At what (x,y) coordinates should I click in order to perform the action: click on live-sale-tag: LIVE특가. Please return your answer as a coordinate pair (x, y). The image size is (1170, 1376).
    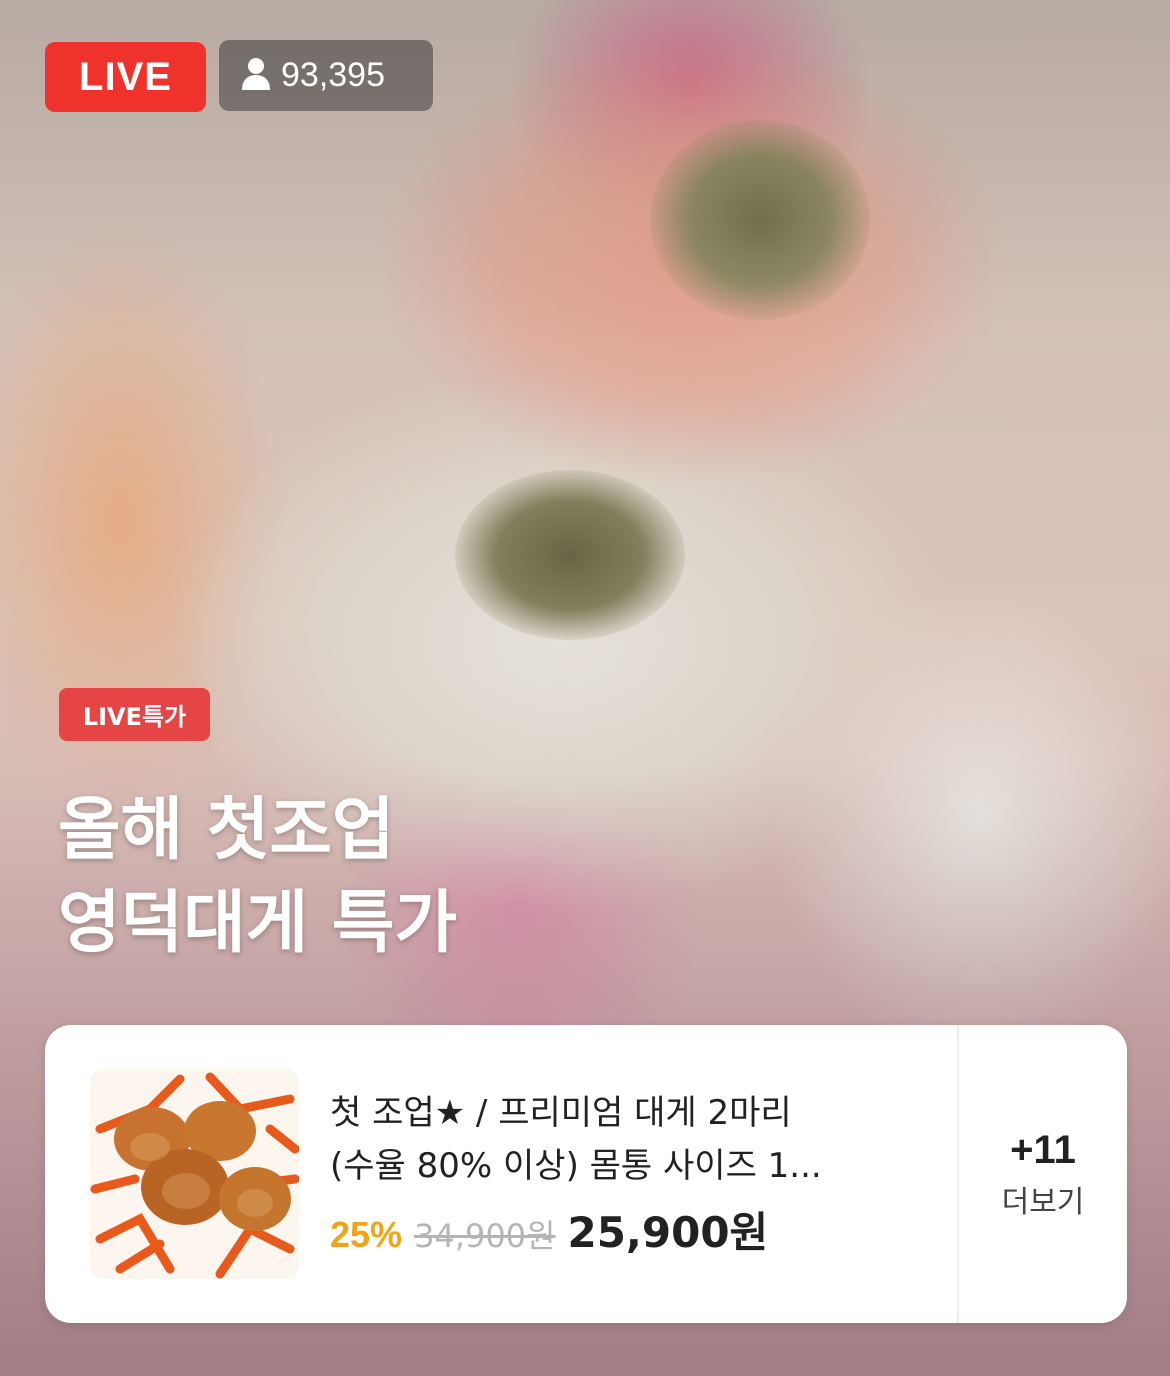
    Looking at the image, I should click on (134, 714).